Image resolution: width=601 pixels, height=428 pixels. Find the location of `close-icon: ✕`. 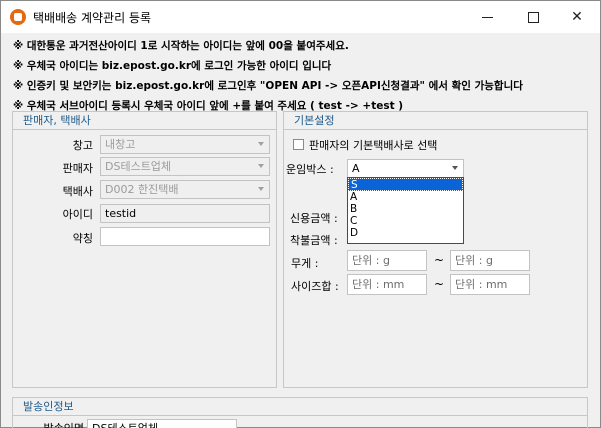

close-icon: ✕ is located at coordinates (577, 17).